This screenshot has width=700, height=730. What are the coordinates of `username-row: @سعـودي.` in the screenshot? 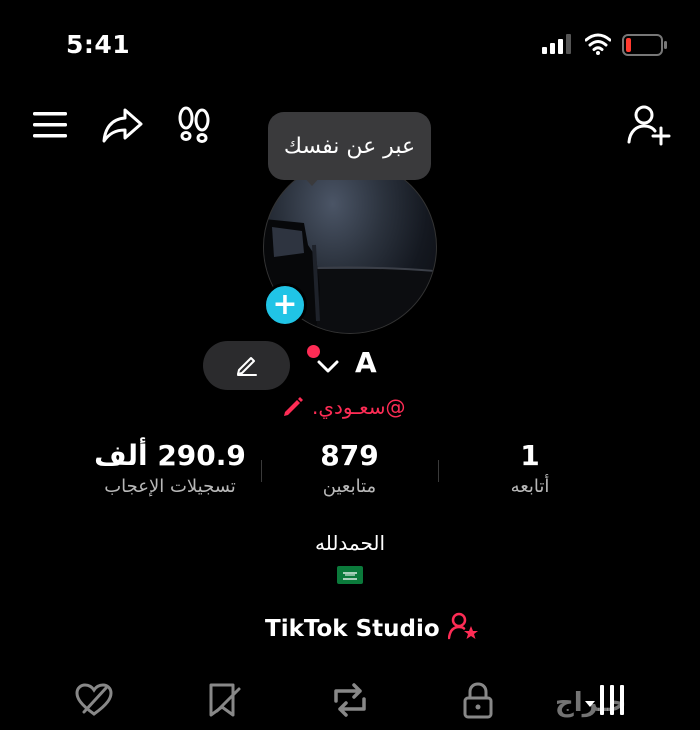 It's located at (352, 407).